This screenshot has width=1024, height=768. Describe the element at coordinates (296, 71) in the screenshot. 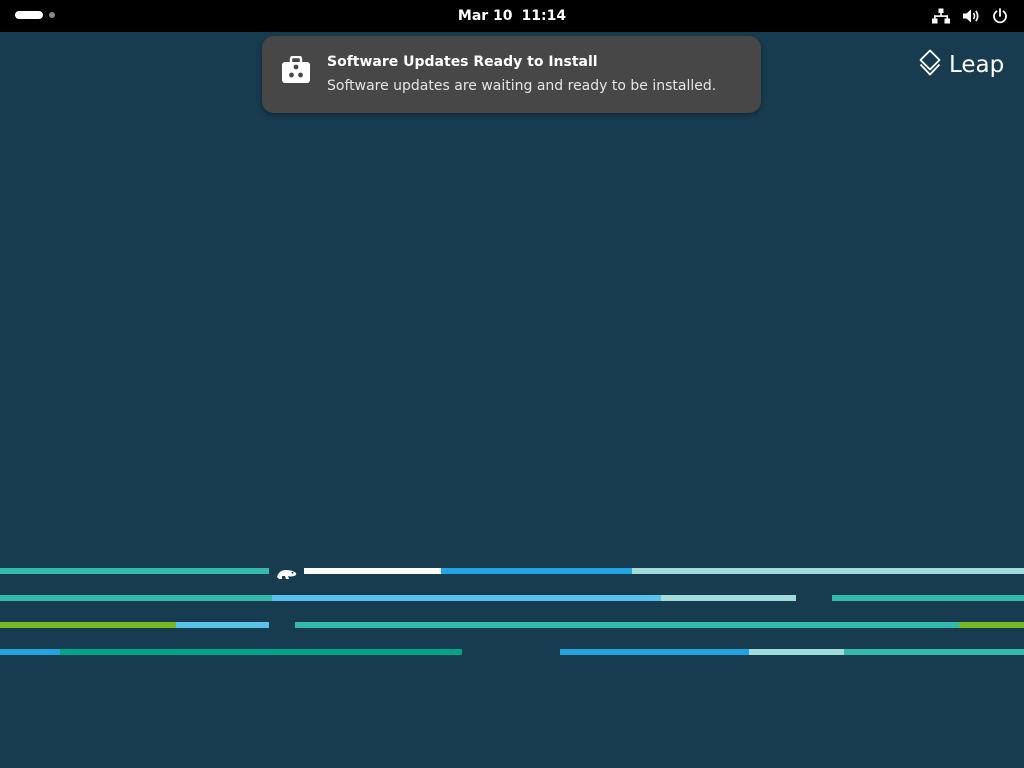

I see `software-updates-icon` at that location.